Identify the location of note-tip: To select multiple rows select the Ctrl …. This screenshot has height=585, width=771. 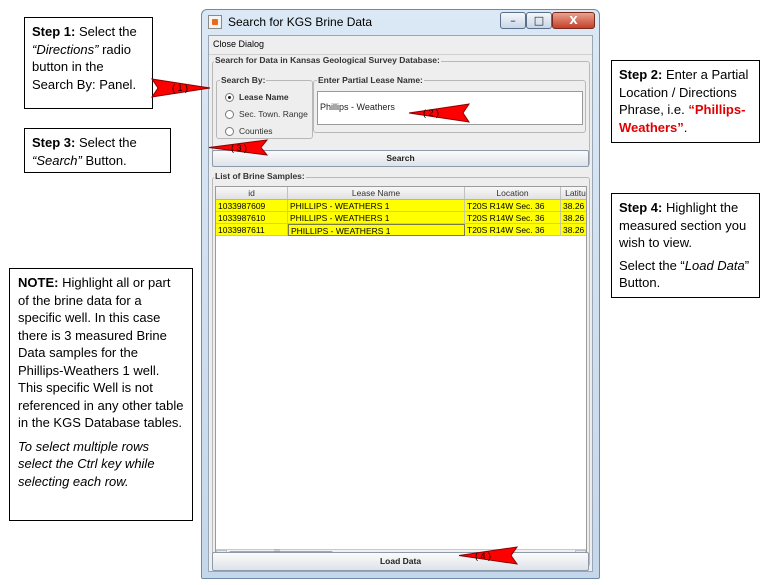
(101, 464).